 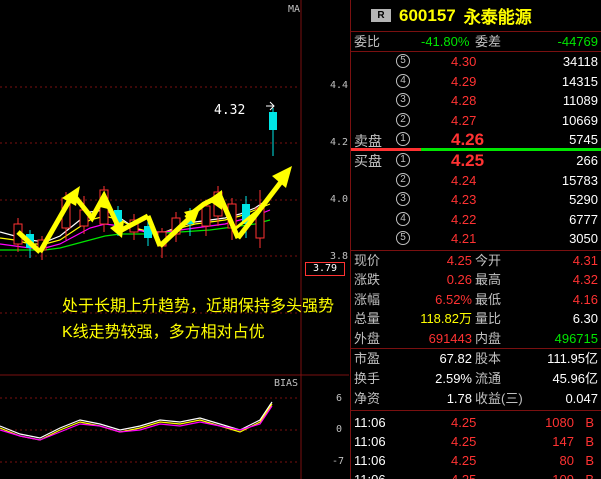 I want to click on price-label-4-0: 4.0, so click(x=339, y=199).